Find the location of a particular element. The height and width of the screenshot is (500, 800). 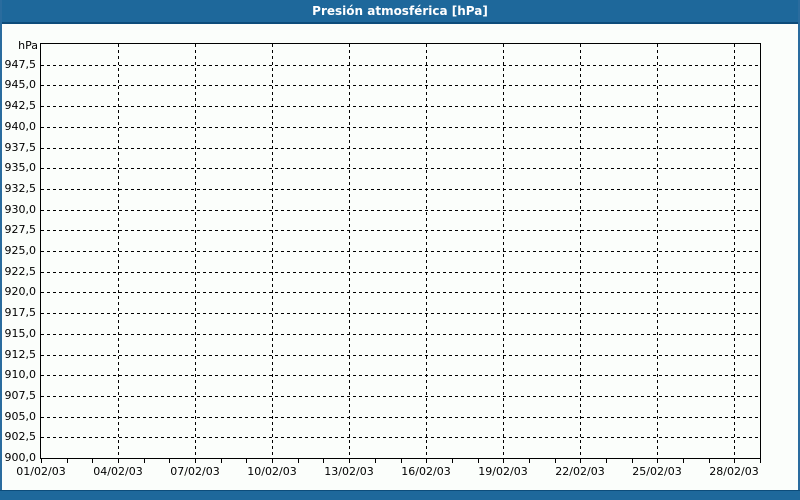

x-tick-label: 22/02/03 is located at coordinates (580, 471).